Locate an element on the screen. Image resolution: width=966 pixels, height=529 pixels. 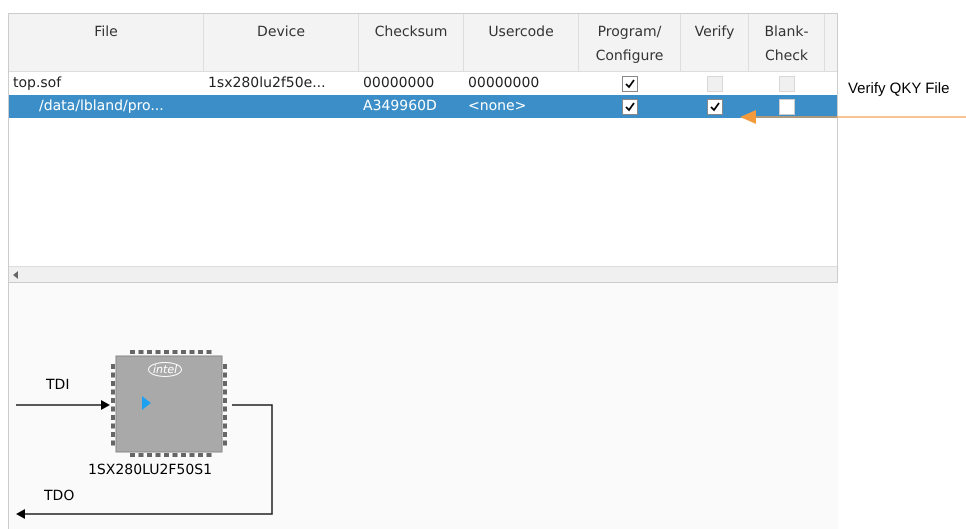
column-header: Device is located at coordinates (281, 42).